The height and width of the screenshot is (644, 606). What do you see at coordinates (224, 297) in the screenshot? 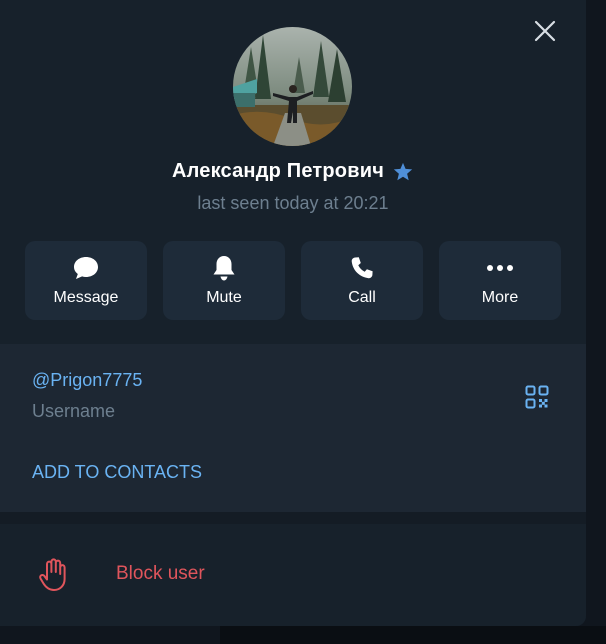
I see `mute-label: Mute` at bounding box center [224, 297].